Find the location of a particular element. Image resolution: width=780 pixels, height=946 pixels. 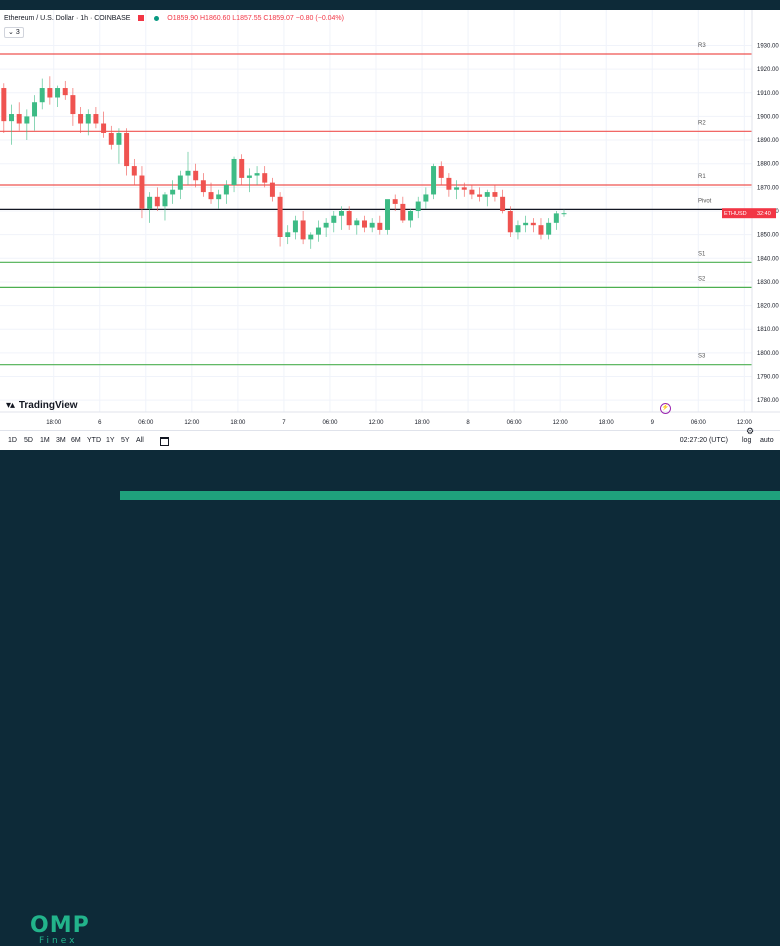

price-axis-tick-label: 1800.00 is located at coordinates (768, 354).